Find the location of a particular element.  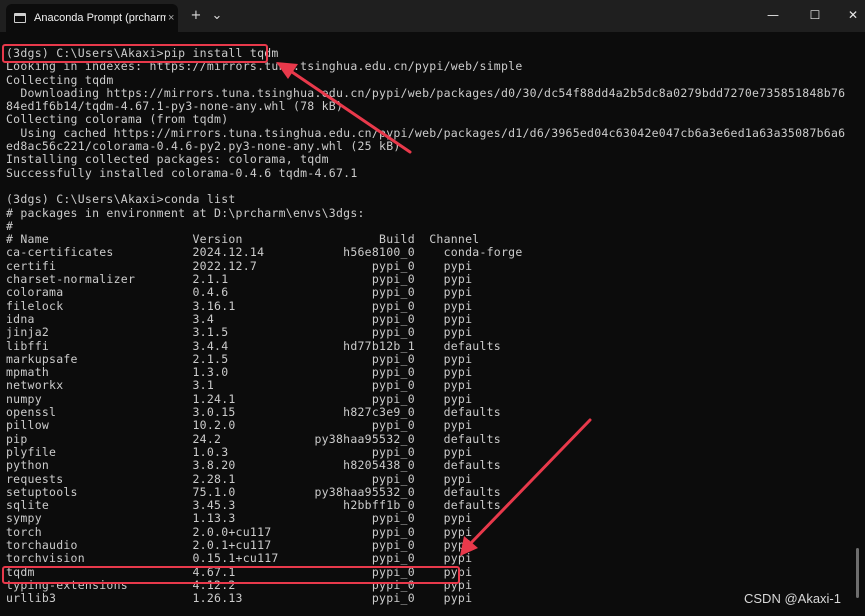

watermark: CSDN @Akaxi-1 is located at coordinates (792, 598).